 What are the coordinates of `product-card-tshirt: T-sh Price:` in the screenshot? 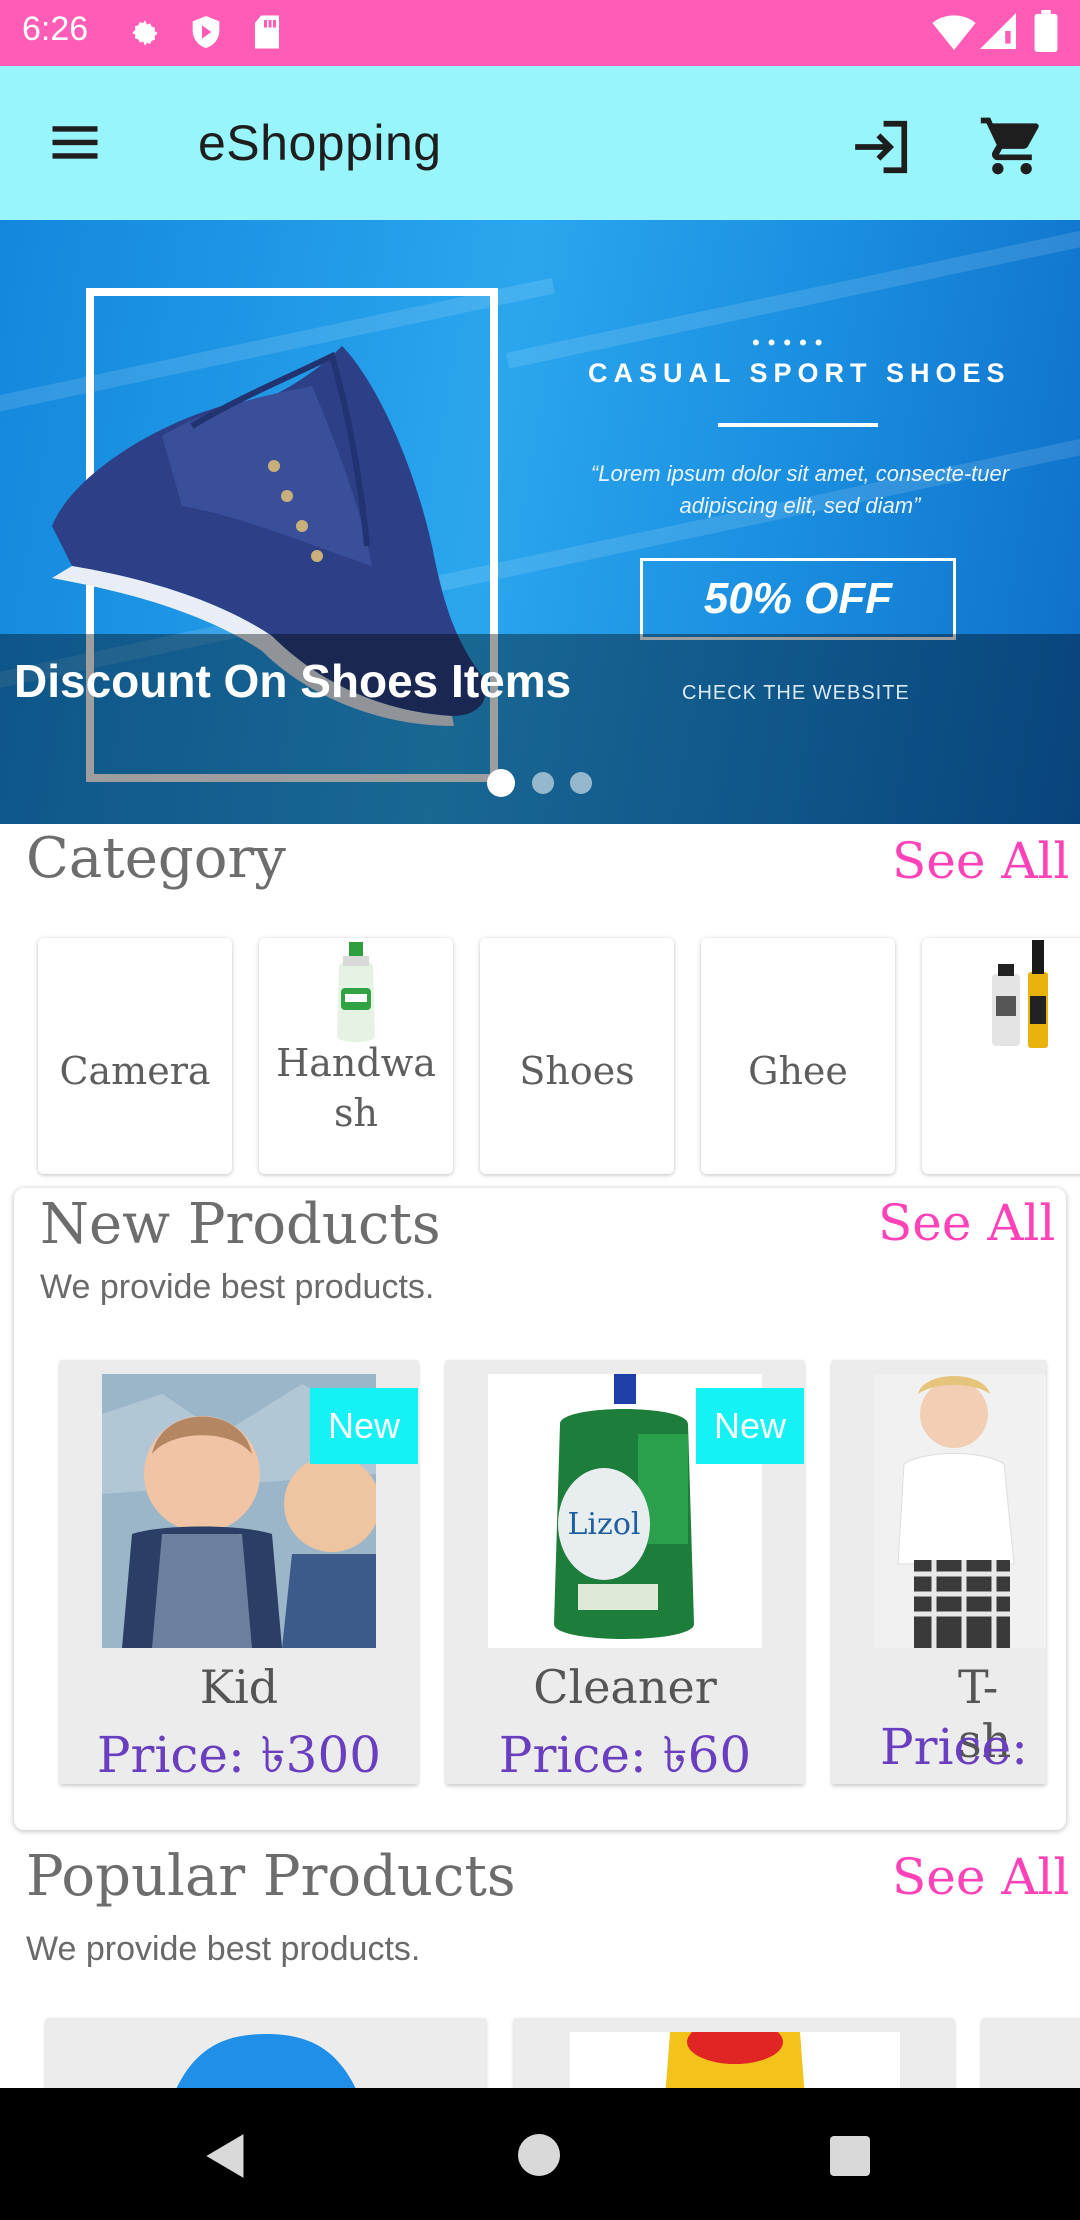 It's located at (939, 1572).